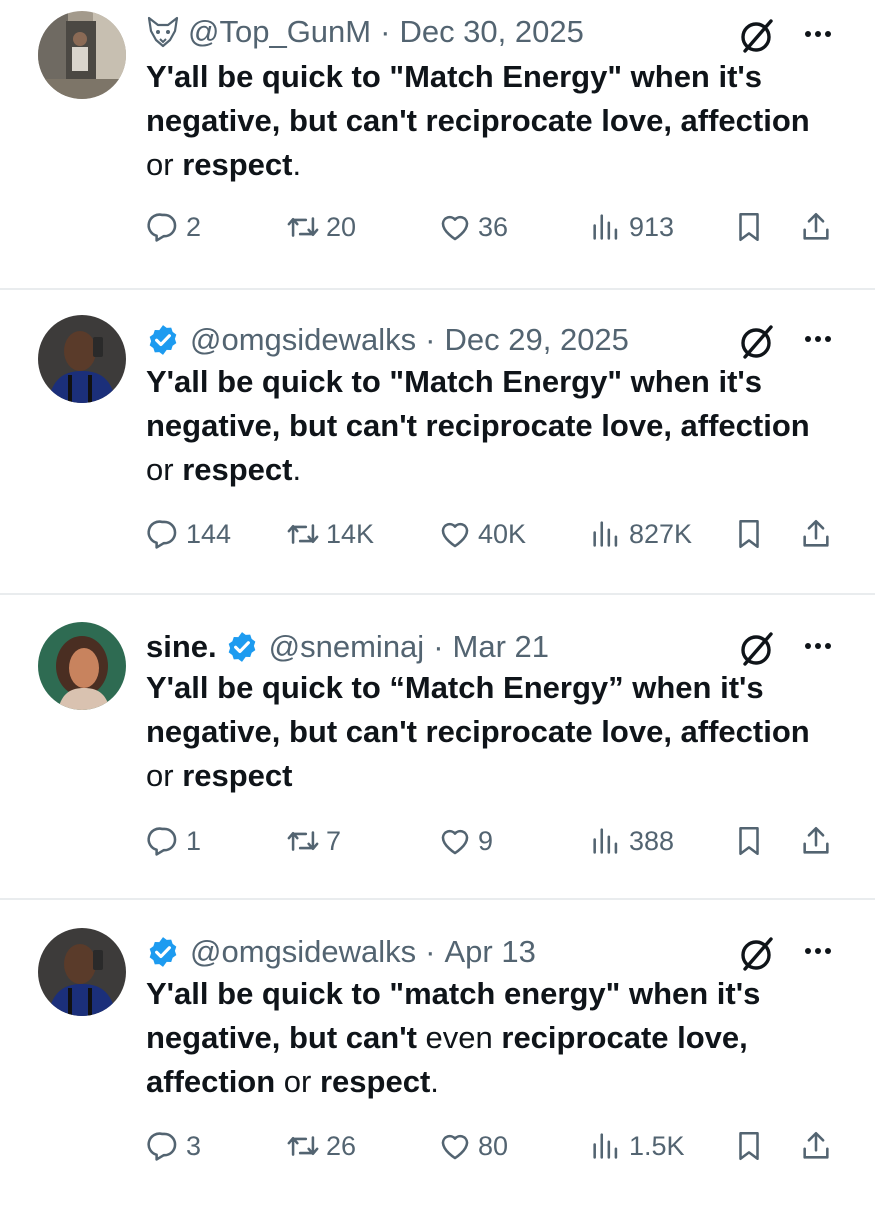  I want to click on action-bar: 2 20 36 913, so click(496, 227).